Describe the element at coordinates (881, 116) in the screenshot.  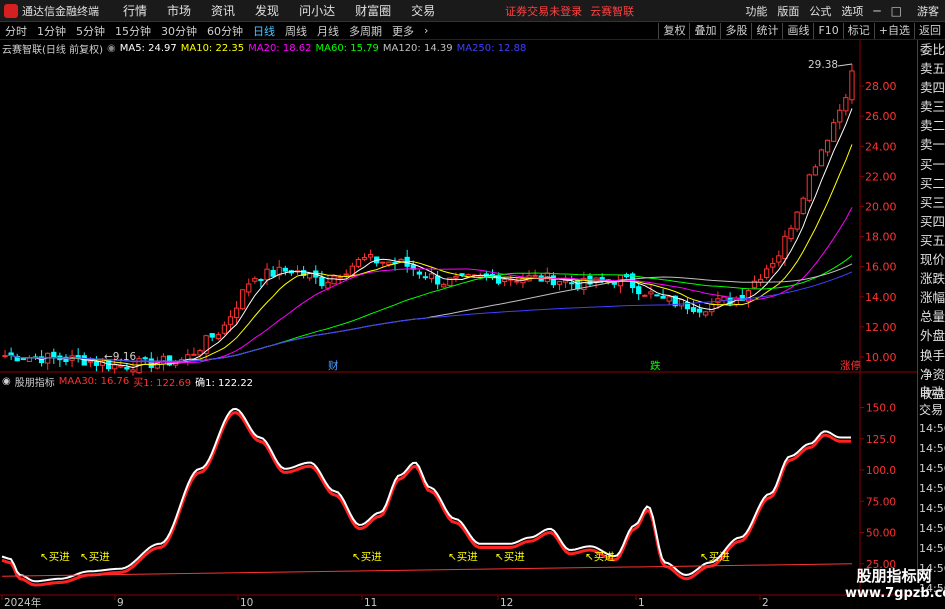
I see `price-tick-label: 26.00` at that location.